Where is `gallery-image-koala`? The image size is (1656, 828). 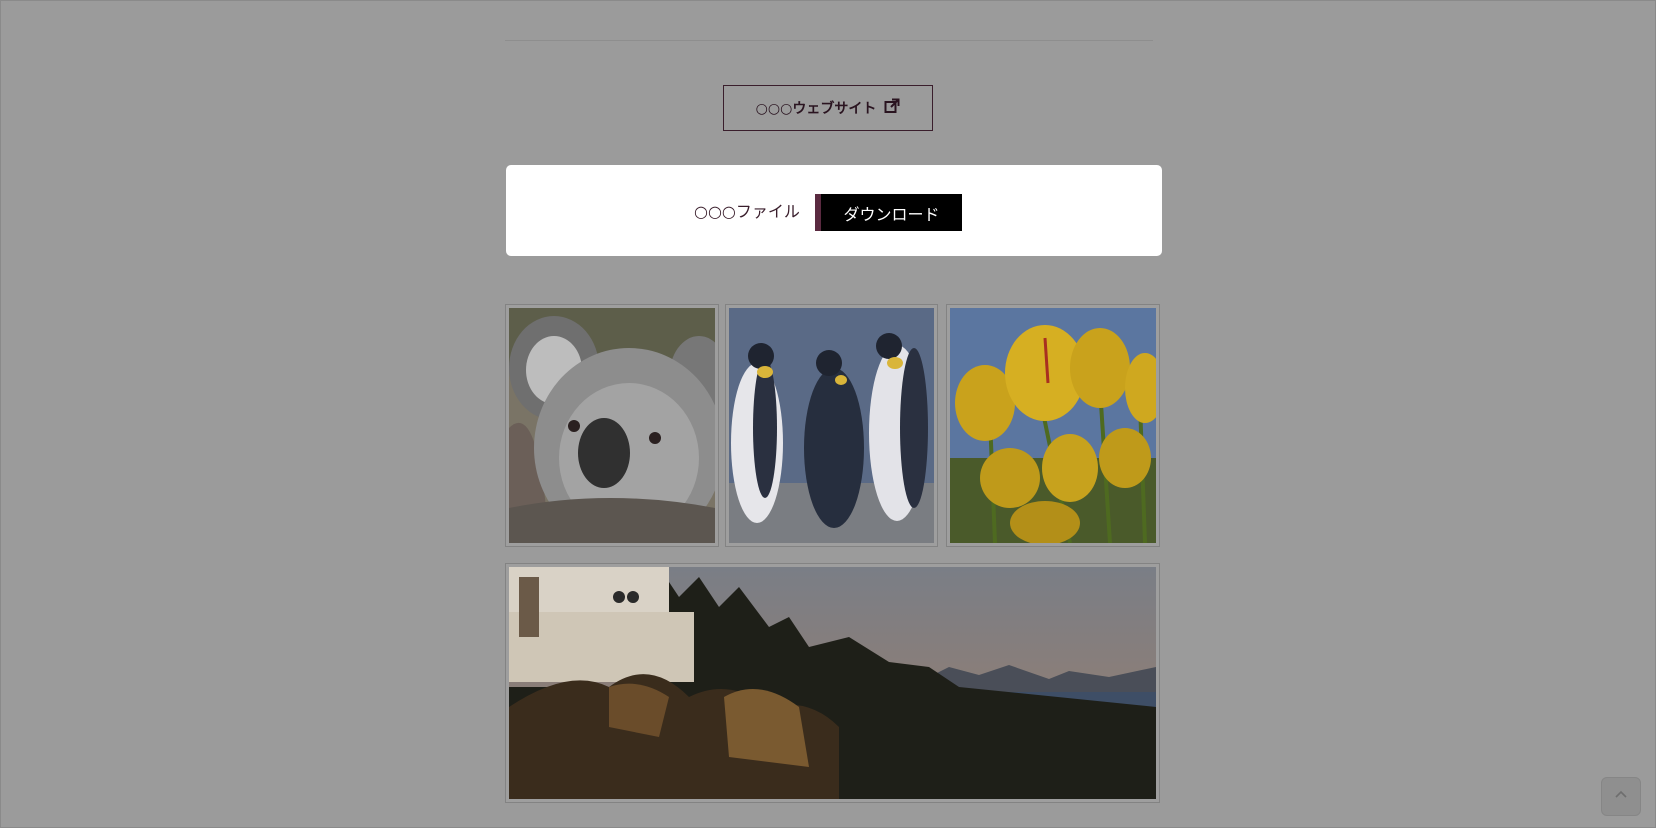
gallery-image-koala is located at coordinates (612, 425).